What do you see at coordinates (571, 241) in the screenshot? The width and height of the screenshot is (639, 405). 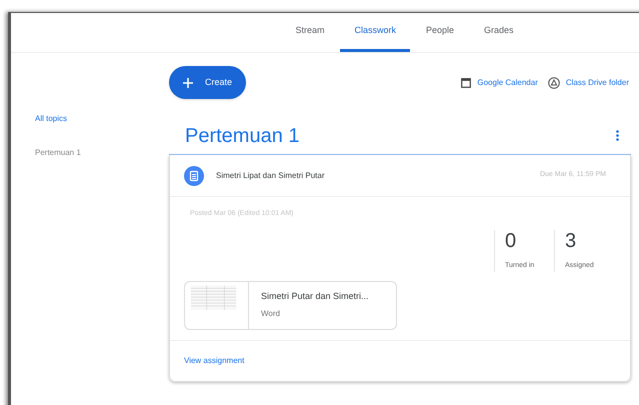 I see `stat-value: 3` at bounding box center [571, 241].